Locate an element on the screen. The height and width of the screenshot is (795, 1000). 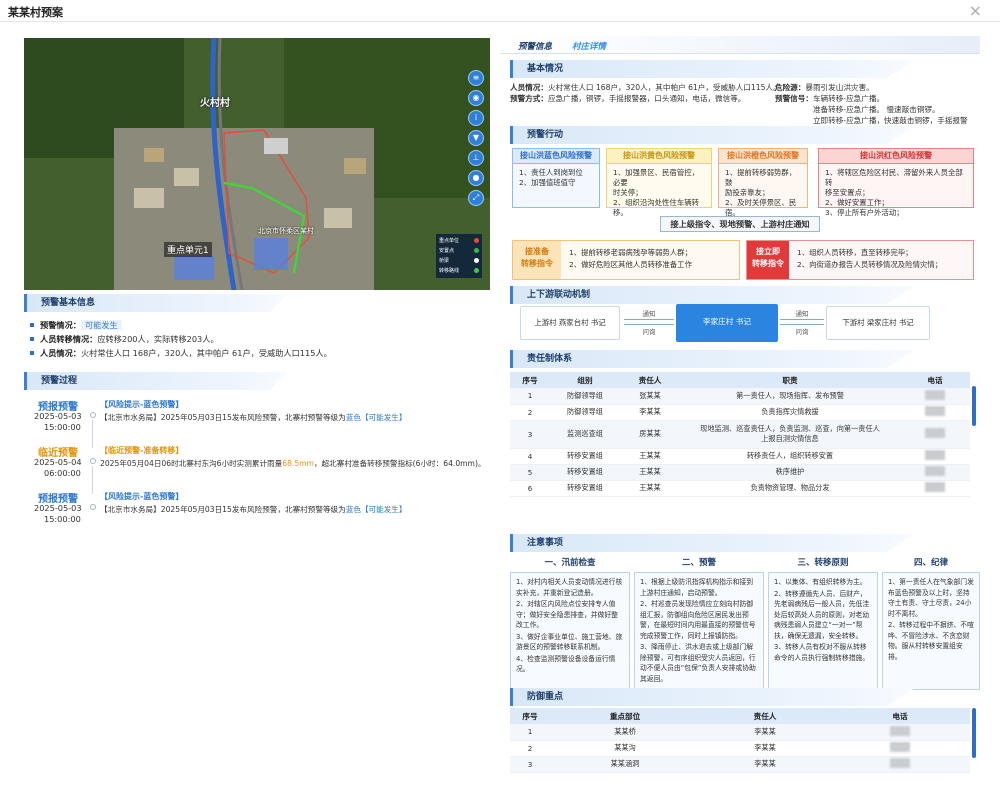
section-notes: 注意事项 is located at coordinates (712, 543).